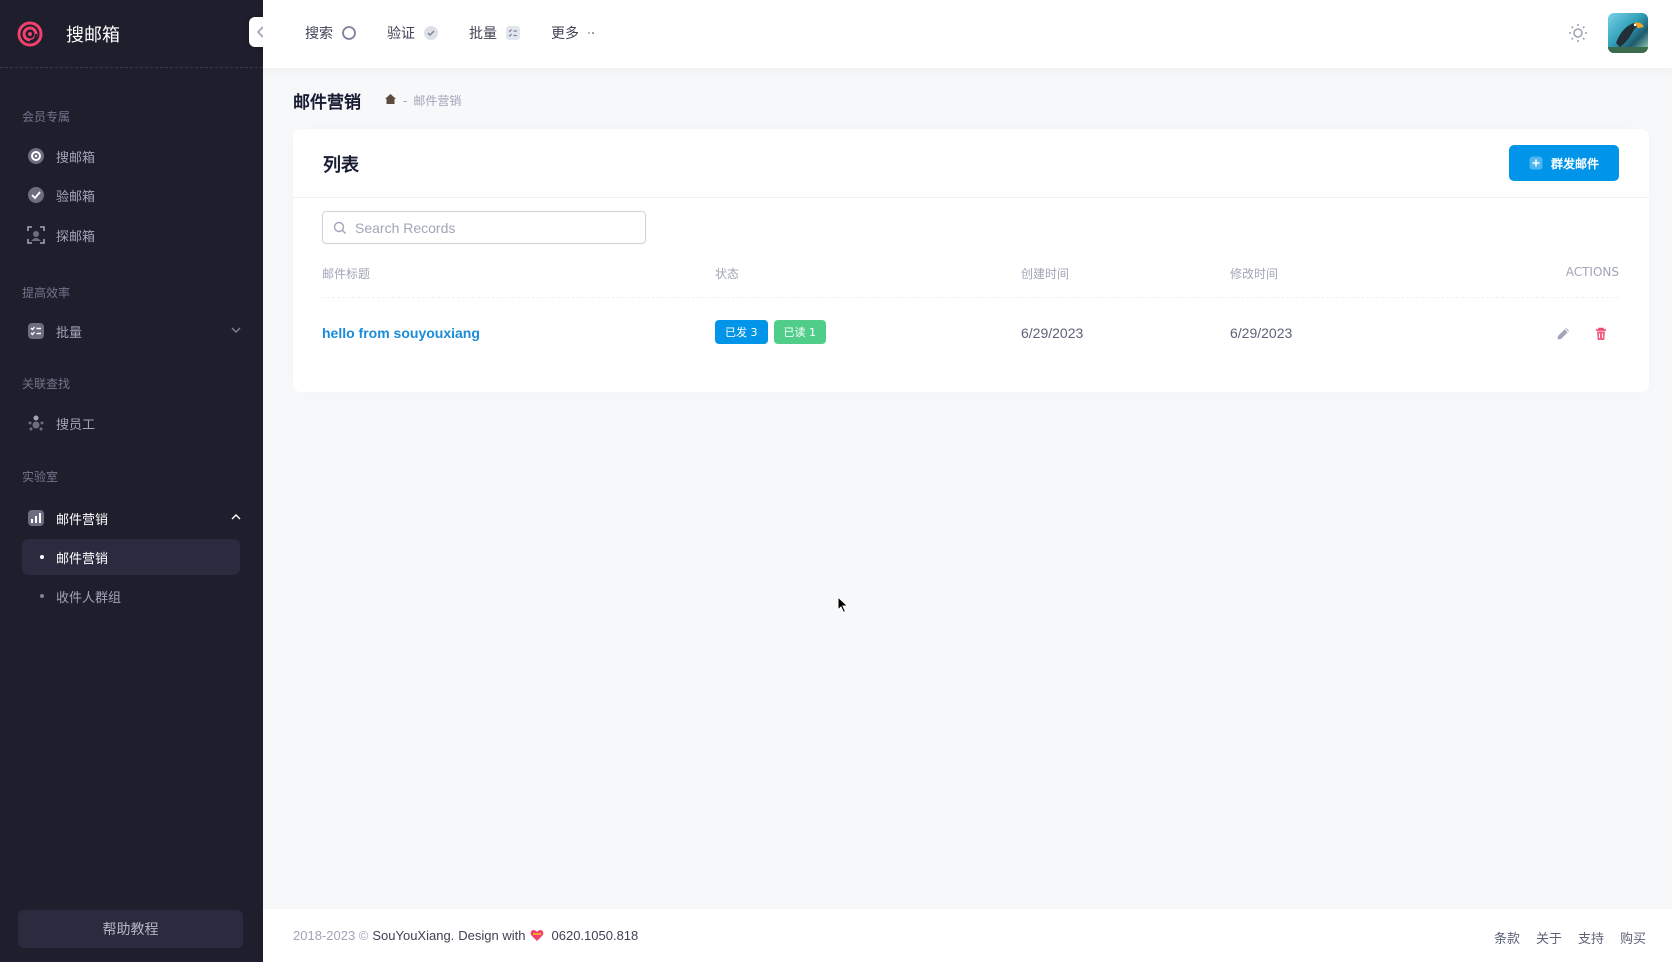 The height and width of the screenshot is (962, 1672). I want to click on status-badges: 已发 3 已读 1, so click(773, 332).